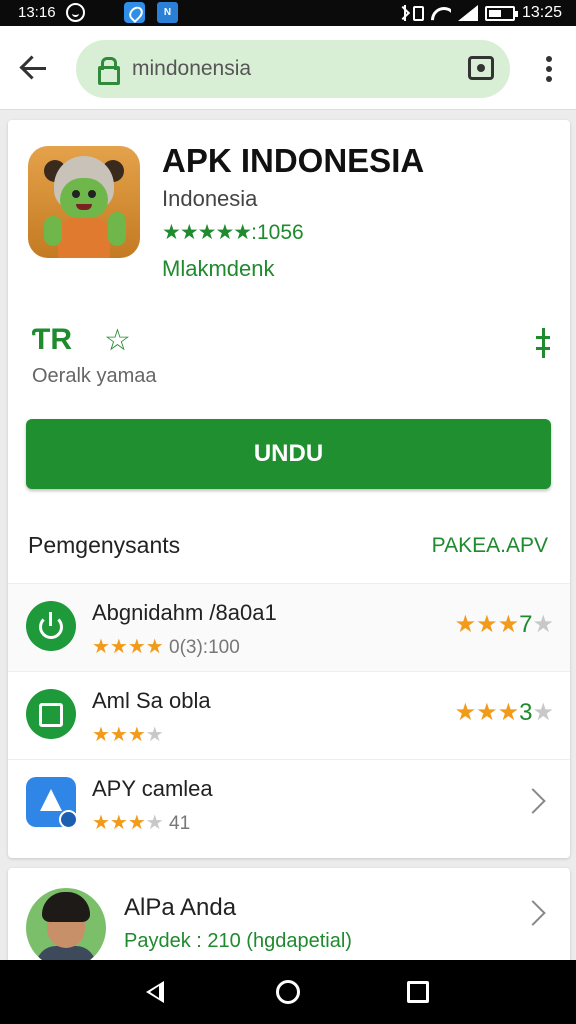  Describe the element at coordinates (166, 646) in the screenshot. I see `list-item-sub: ★★★★ 0(3):100` at that location.